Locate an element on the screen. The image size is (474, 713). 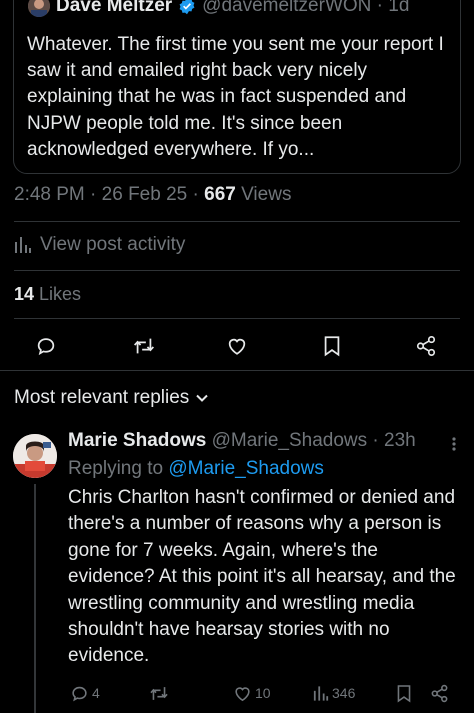
post-date: 26 Feb 25 is located at coordinates (145, 194).